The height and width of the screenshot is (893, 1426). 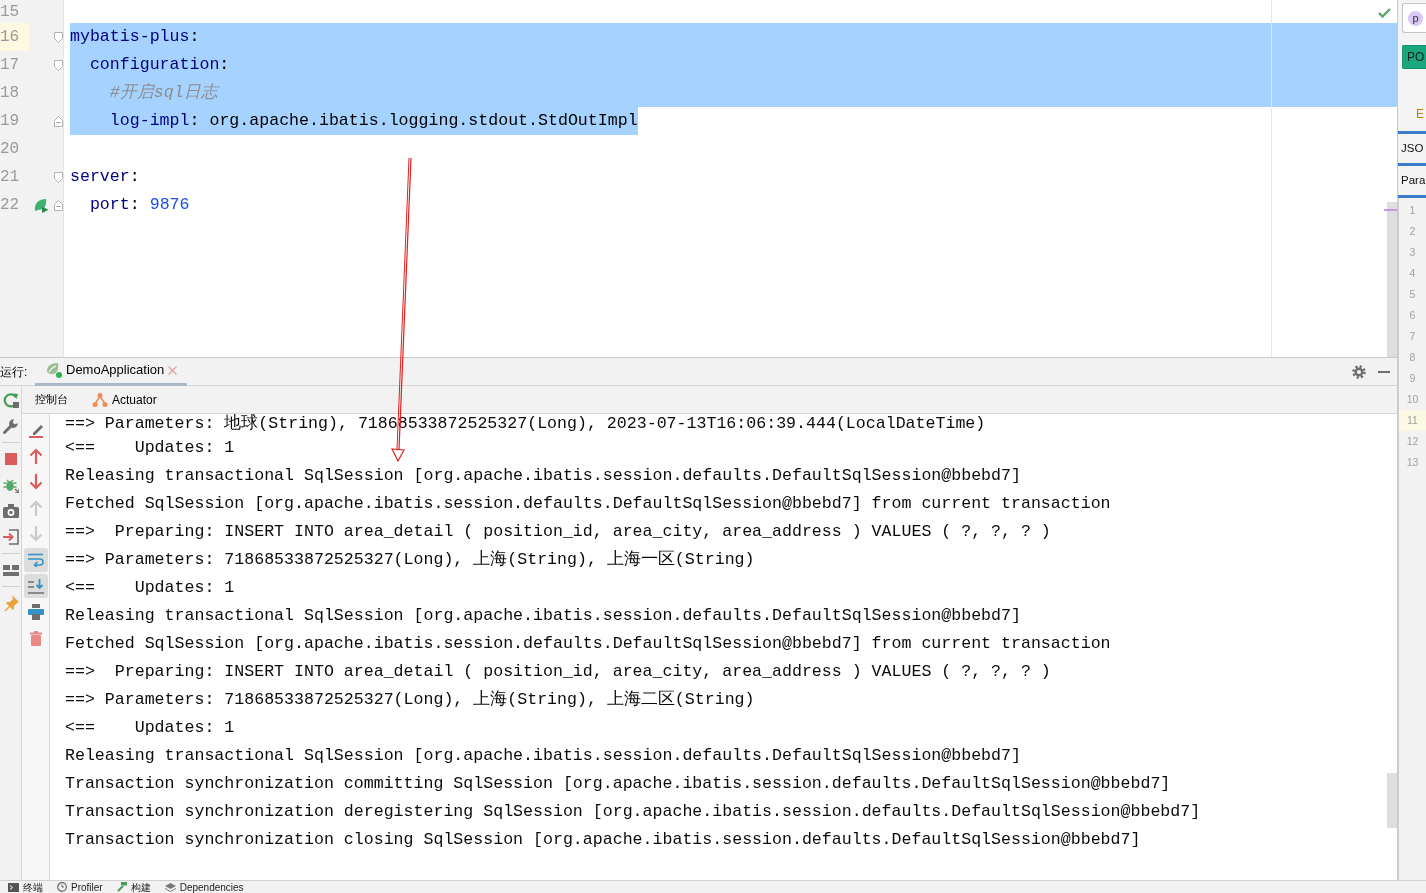 I want to click on code-line: port: 9876, so click(x=139, y=205).